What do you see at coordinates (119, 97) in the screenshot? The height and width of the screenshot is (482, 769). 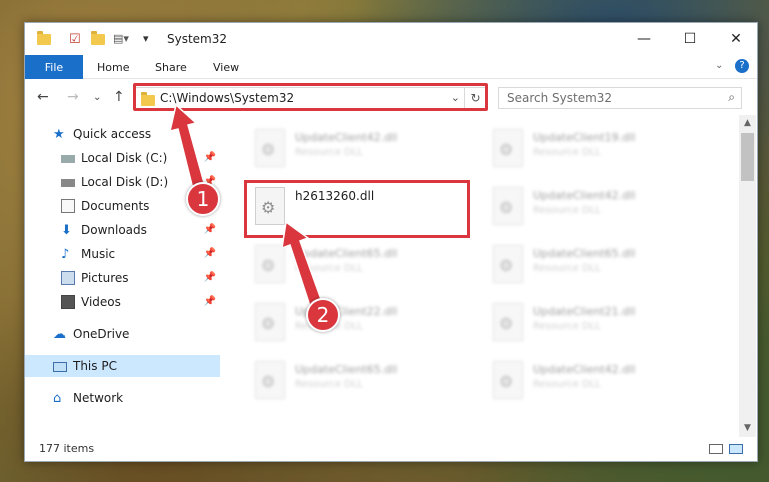 I see `up-arrow-icon: ↑` at bounding box center [119, 97].